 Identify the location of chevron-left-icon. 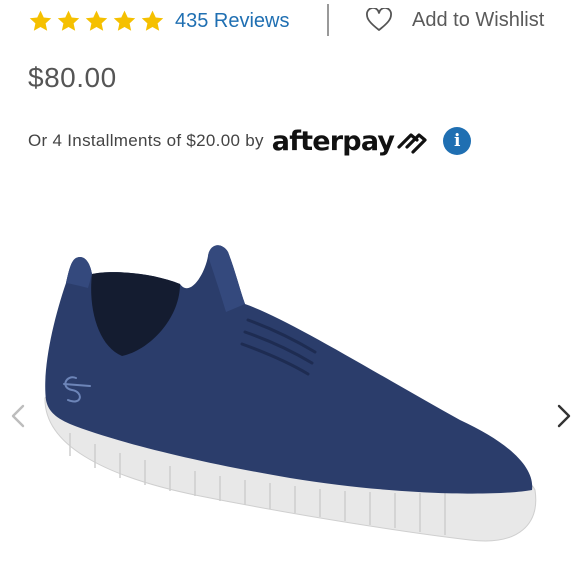
(19, 416).